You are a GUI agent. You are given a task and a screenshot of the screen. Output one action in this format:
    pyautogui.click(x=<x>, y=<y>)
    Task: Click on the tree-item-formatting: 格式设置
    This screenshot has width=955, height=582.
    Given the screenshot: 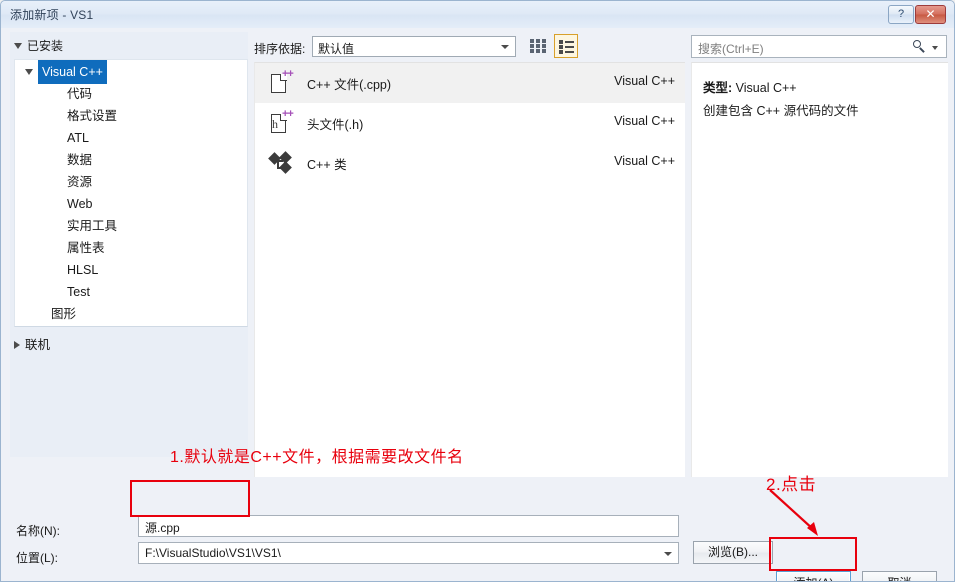 What is the action you would take?
    pyautogui.click(x=131, y=115)
    